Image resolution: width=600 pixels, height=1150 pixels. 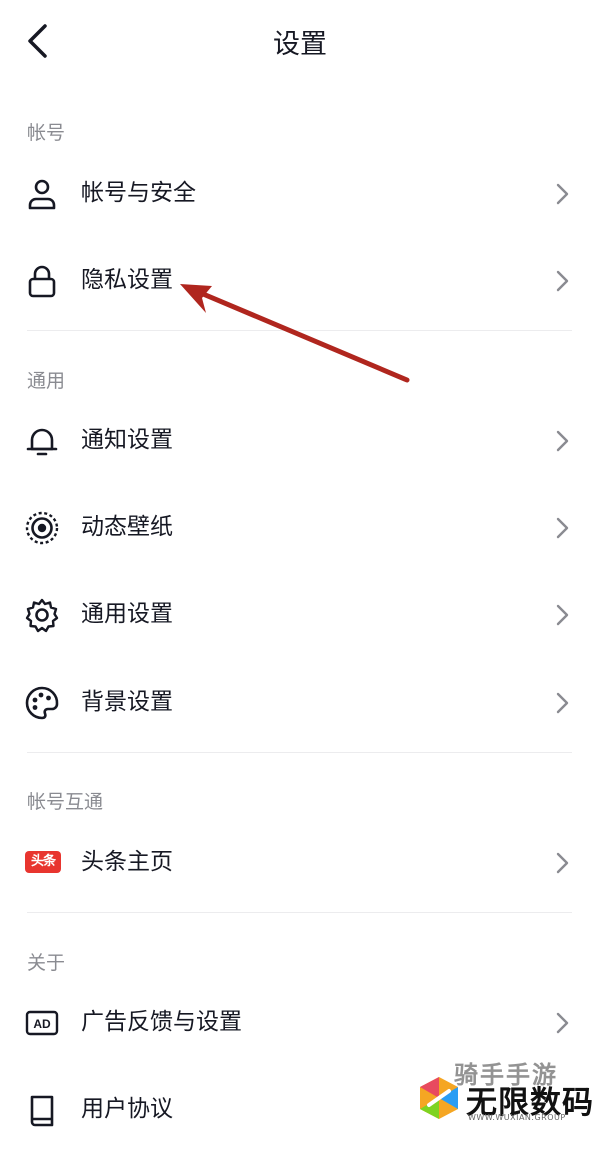 I want to click on settings-row-user-agreement: 用户协议, so click(x=300, y=1110).